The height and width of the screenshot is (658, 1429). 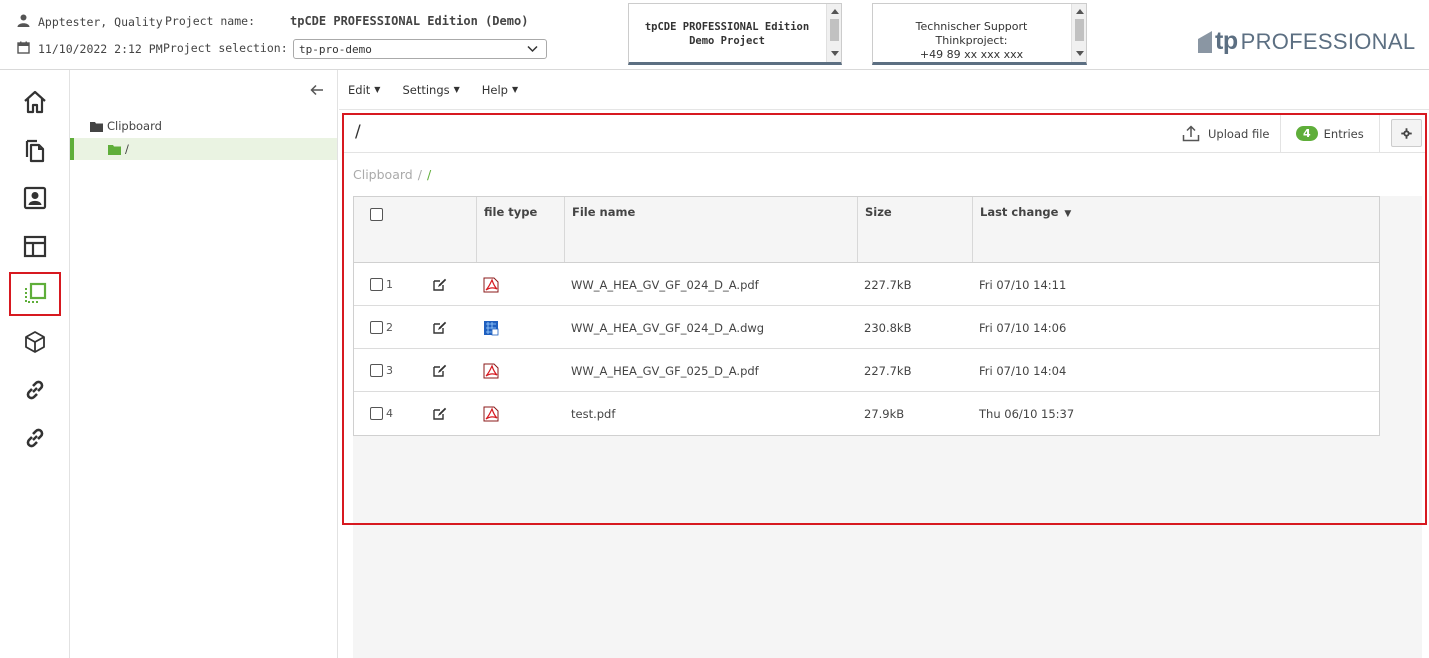 I want to click on last-change: Fri 07/10 14:04, so click(x=1023, y=370).